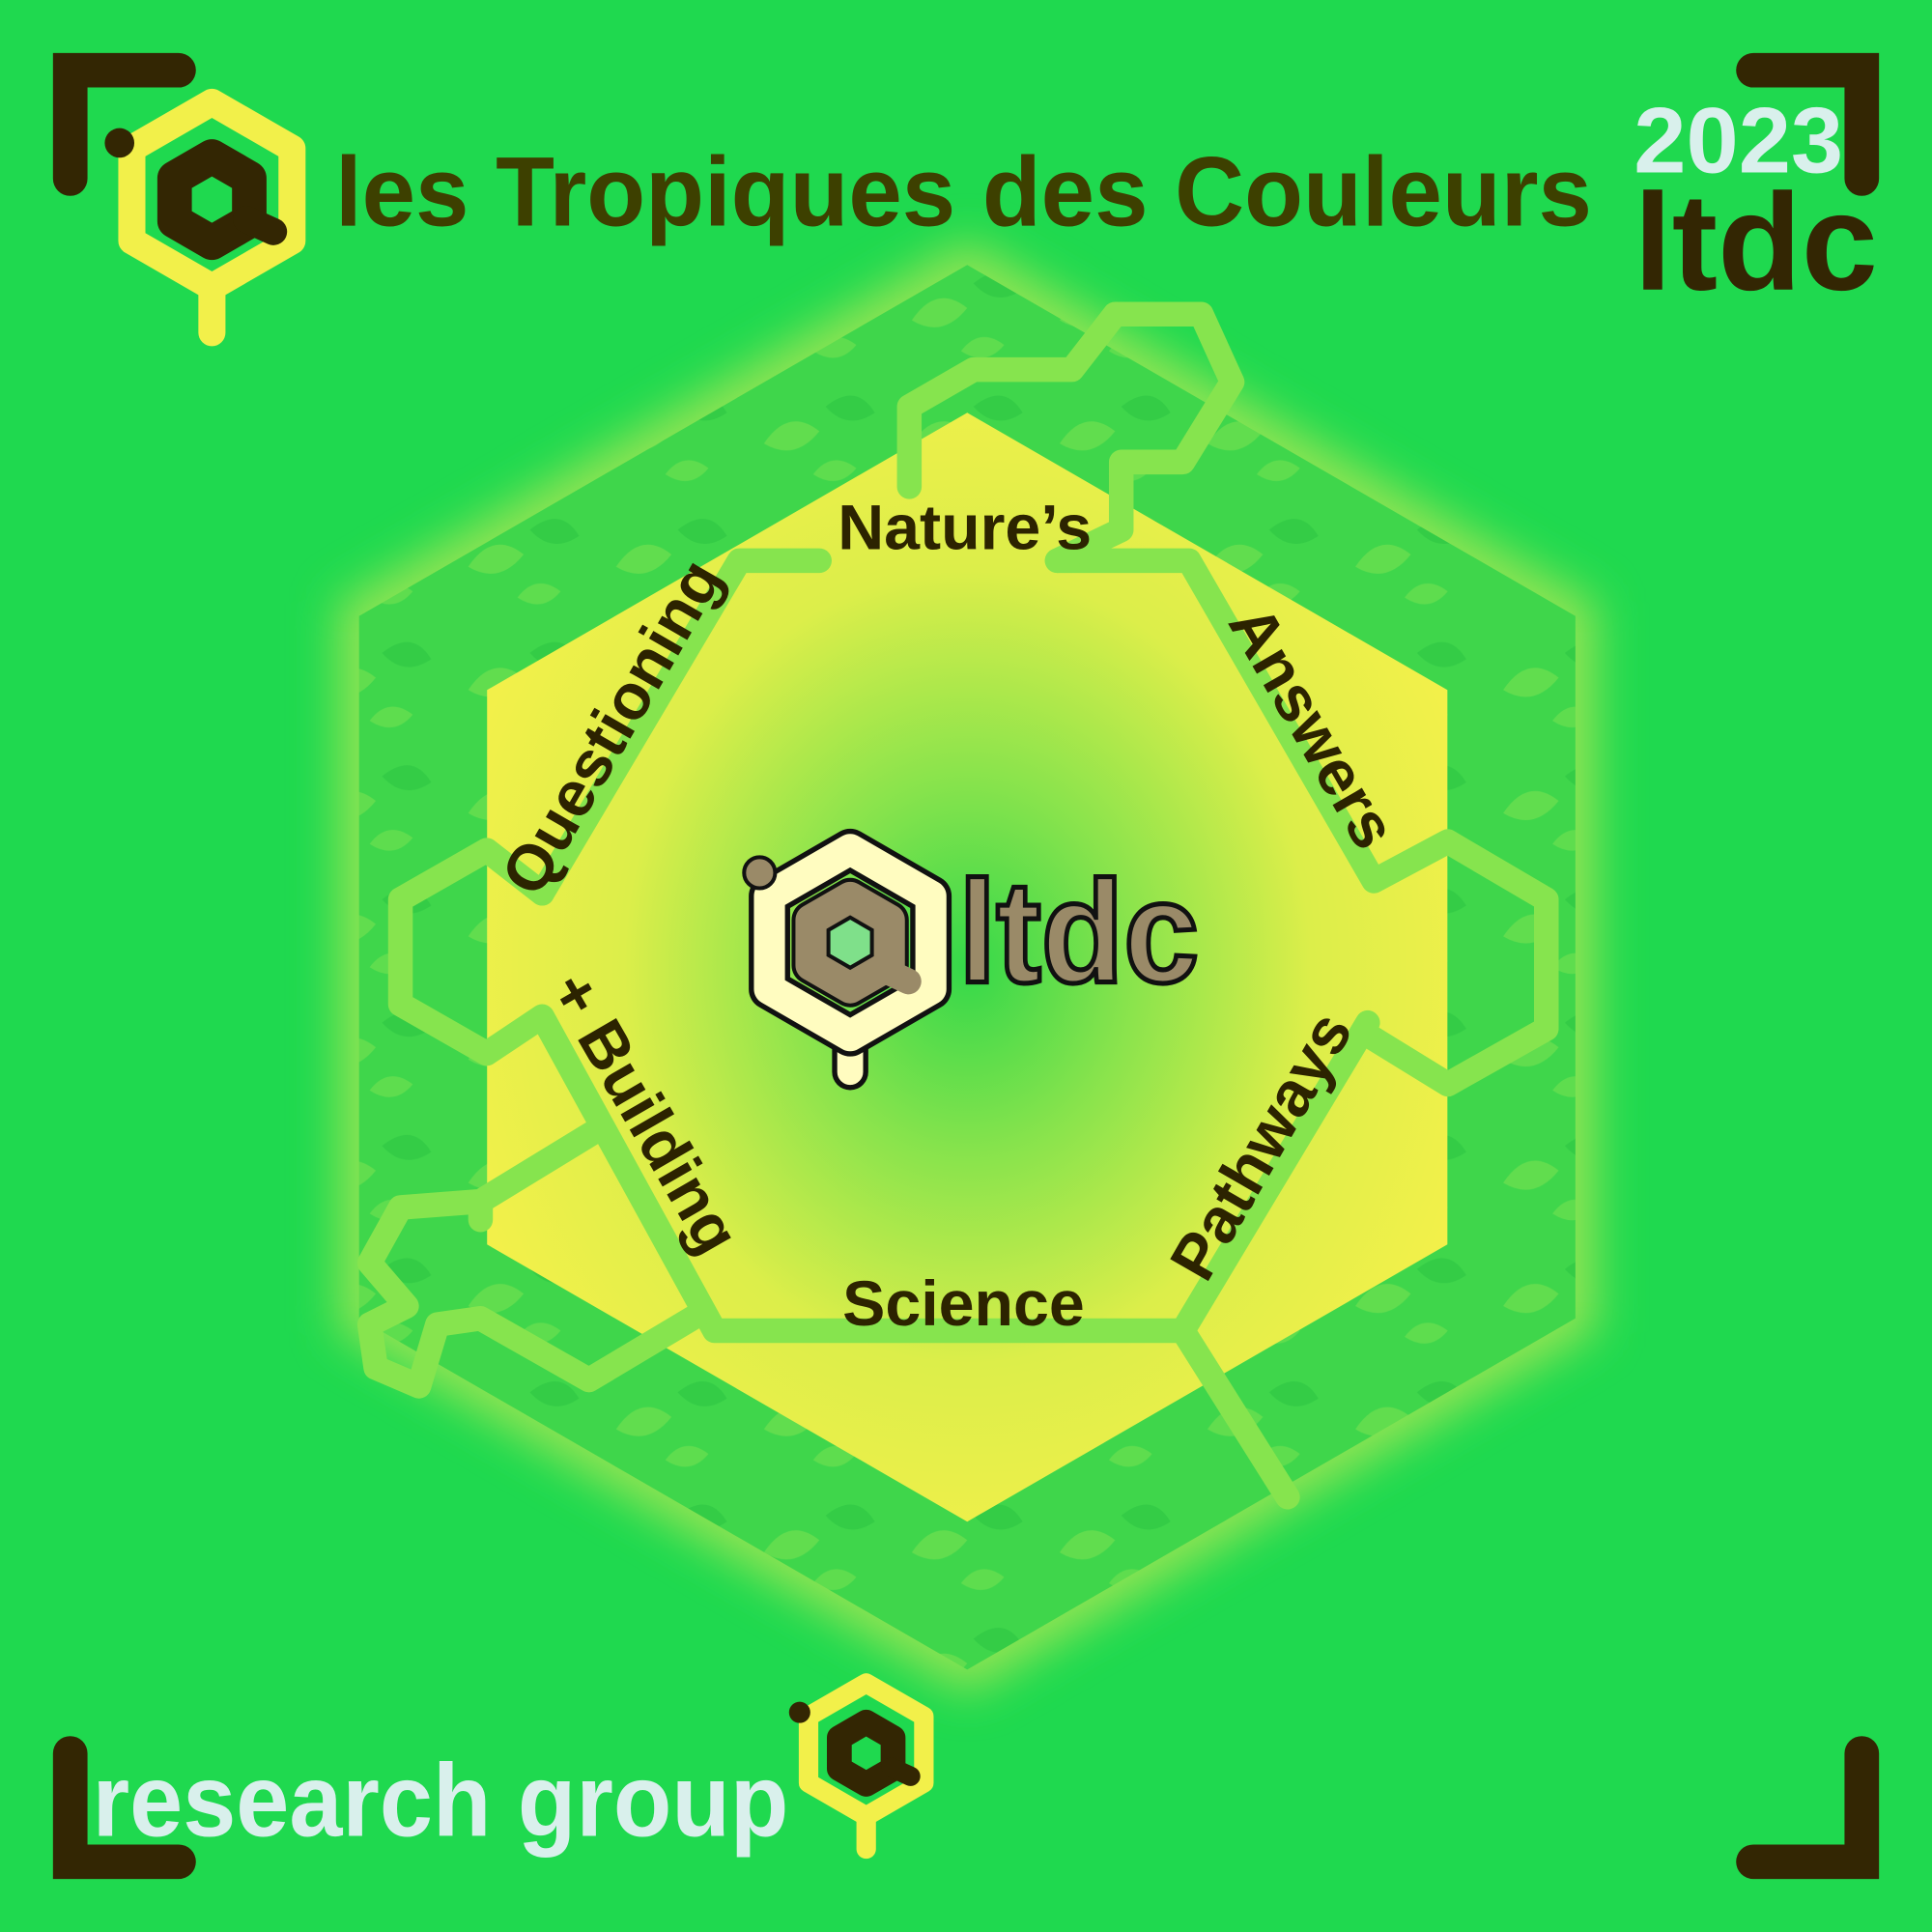  What do you see at coordinates (1078, 932) in the screenshot?
I see `center-logo-text: ltdc` at bounding box center [1078, 932].